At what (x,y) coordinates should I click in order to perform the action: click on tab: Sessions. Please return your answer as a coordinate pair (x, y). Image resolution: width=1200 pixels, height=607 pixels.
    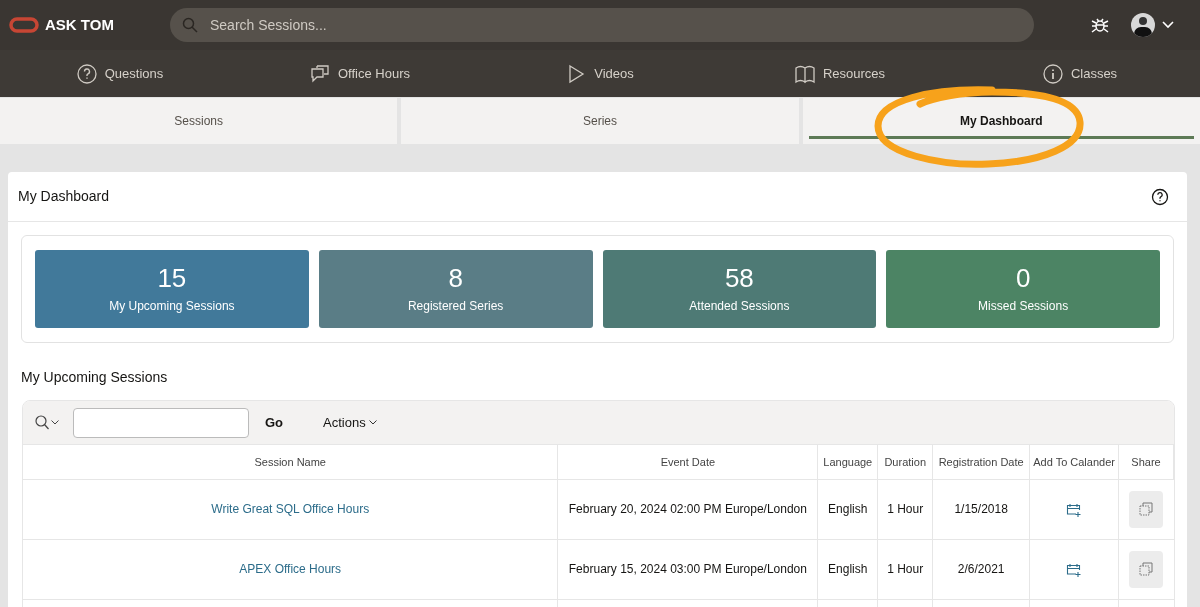
    Looking at the image, I should click on (199, 121).